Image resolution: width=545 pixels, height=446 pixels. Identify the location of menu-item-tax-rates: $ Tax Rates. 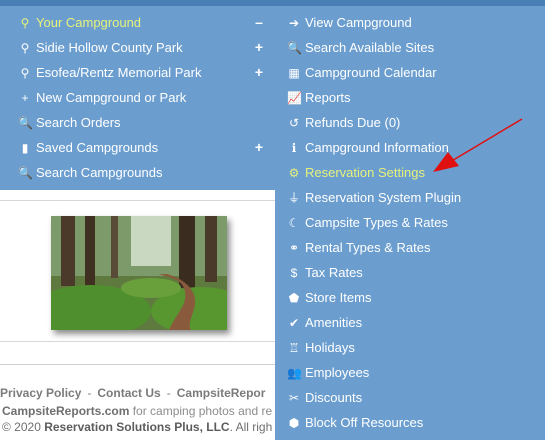
(412, 272).